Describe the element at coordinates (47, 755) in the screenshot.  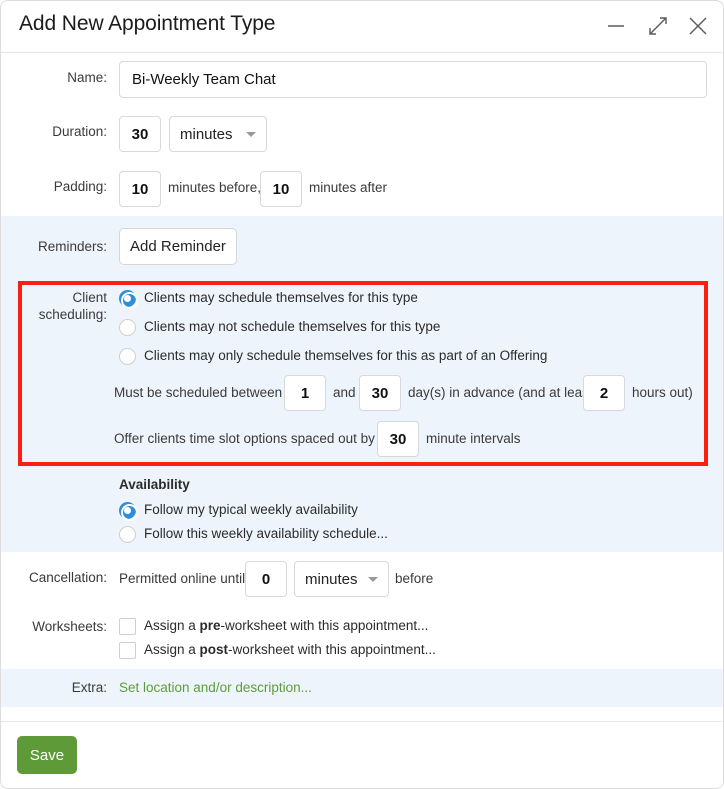
I see `save-button: Save` at that location.